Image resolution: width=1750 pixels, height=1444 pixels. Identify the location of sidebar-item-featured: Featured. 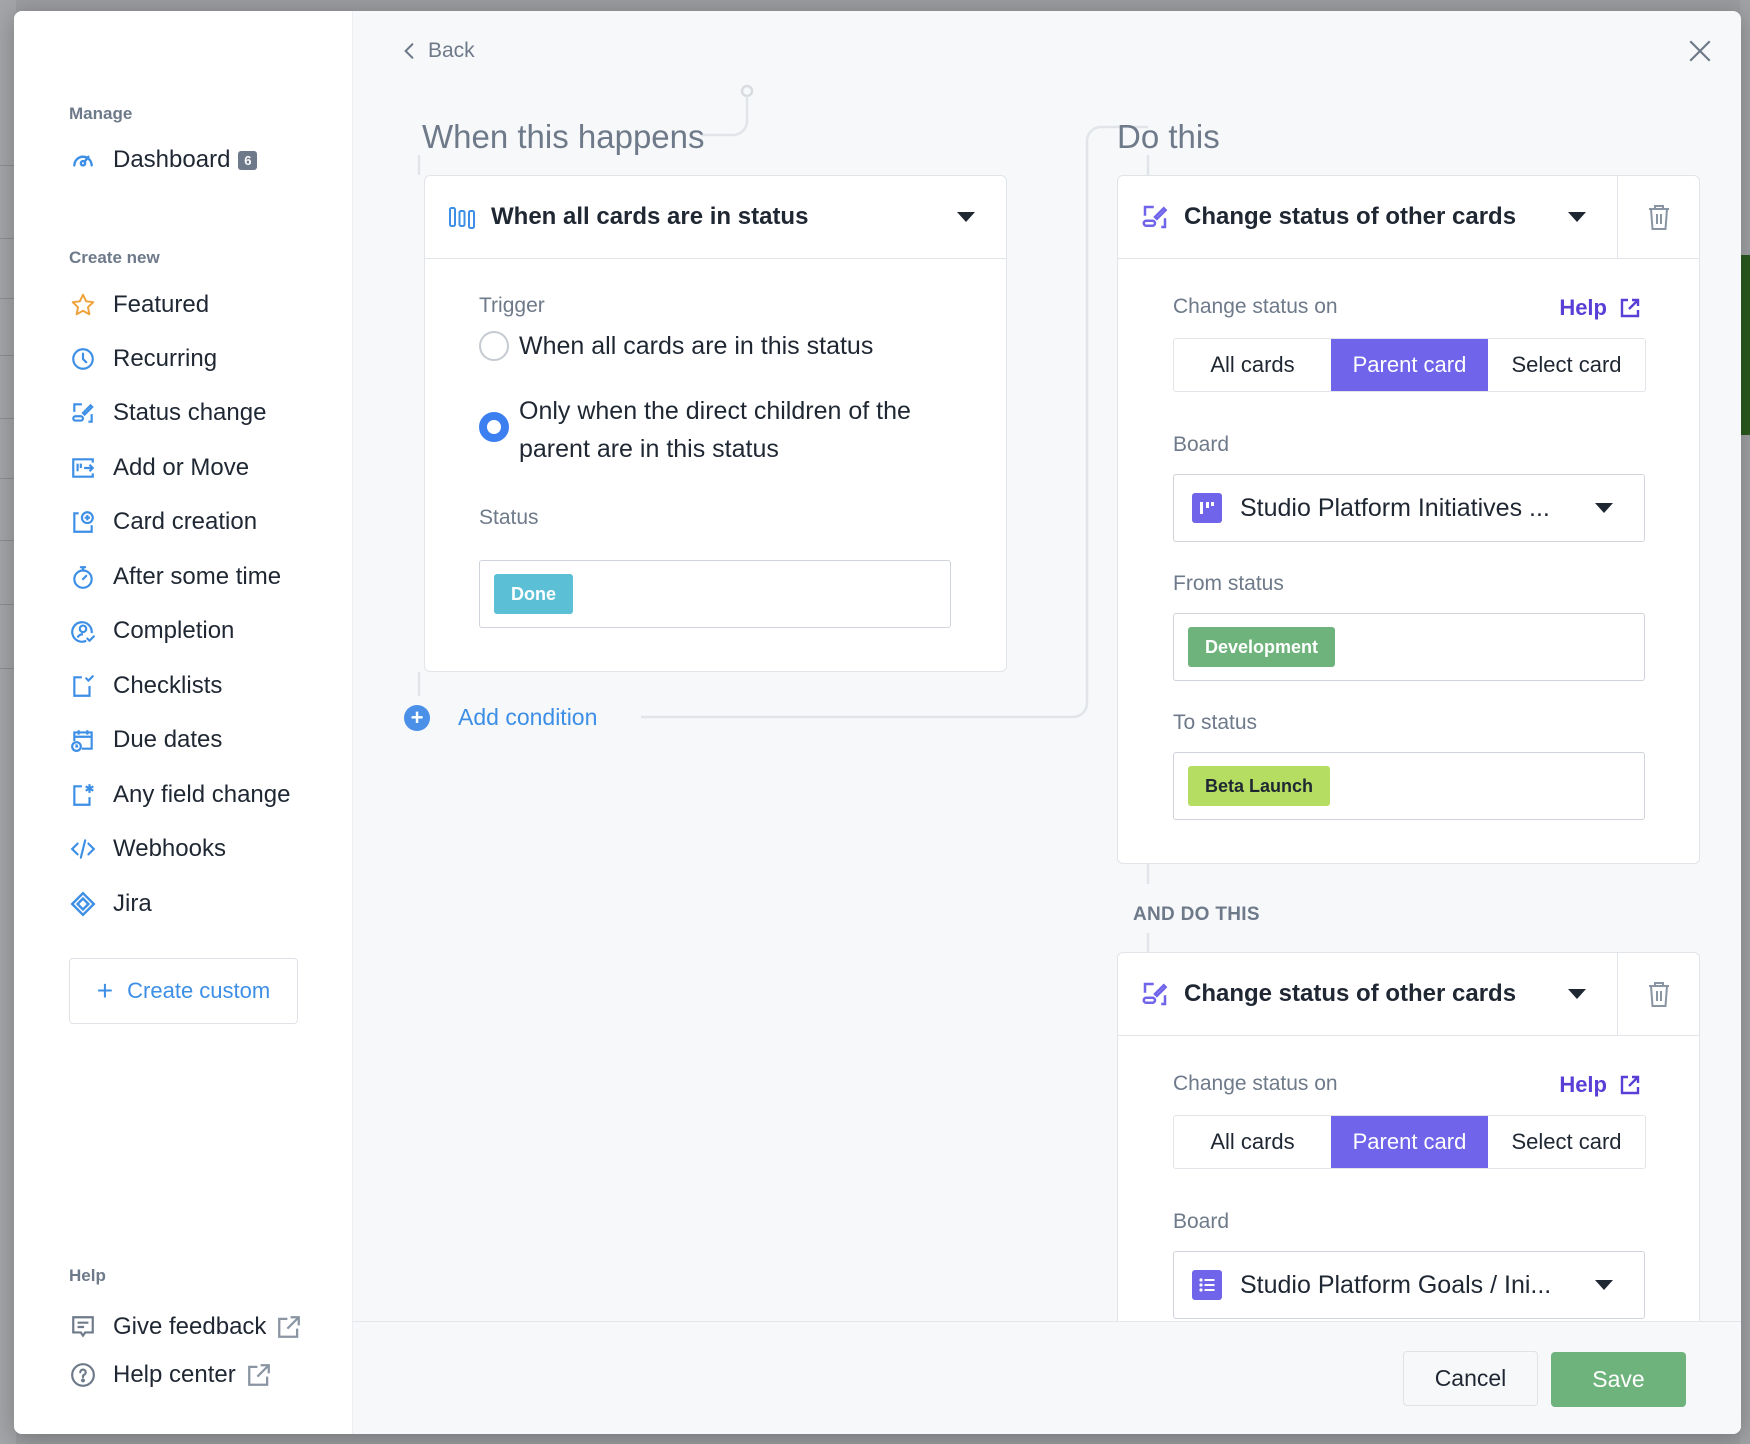
(139, 305).